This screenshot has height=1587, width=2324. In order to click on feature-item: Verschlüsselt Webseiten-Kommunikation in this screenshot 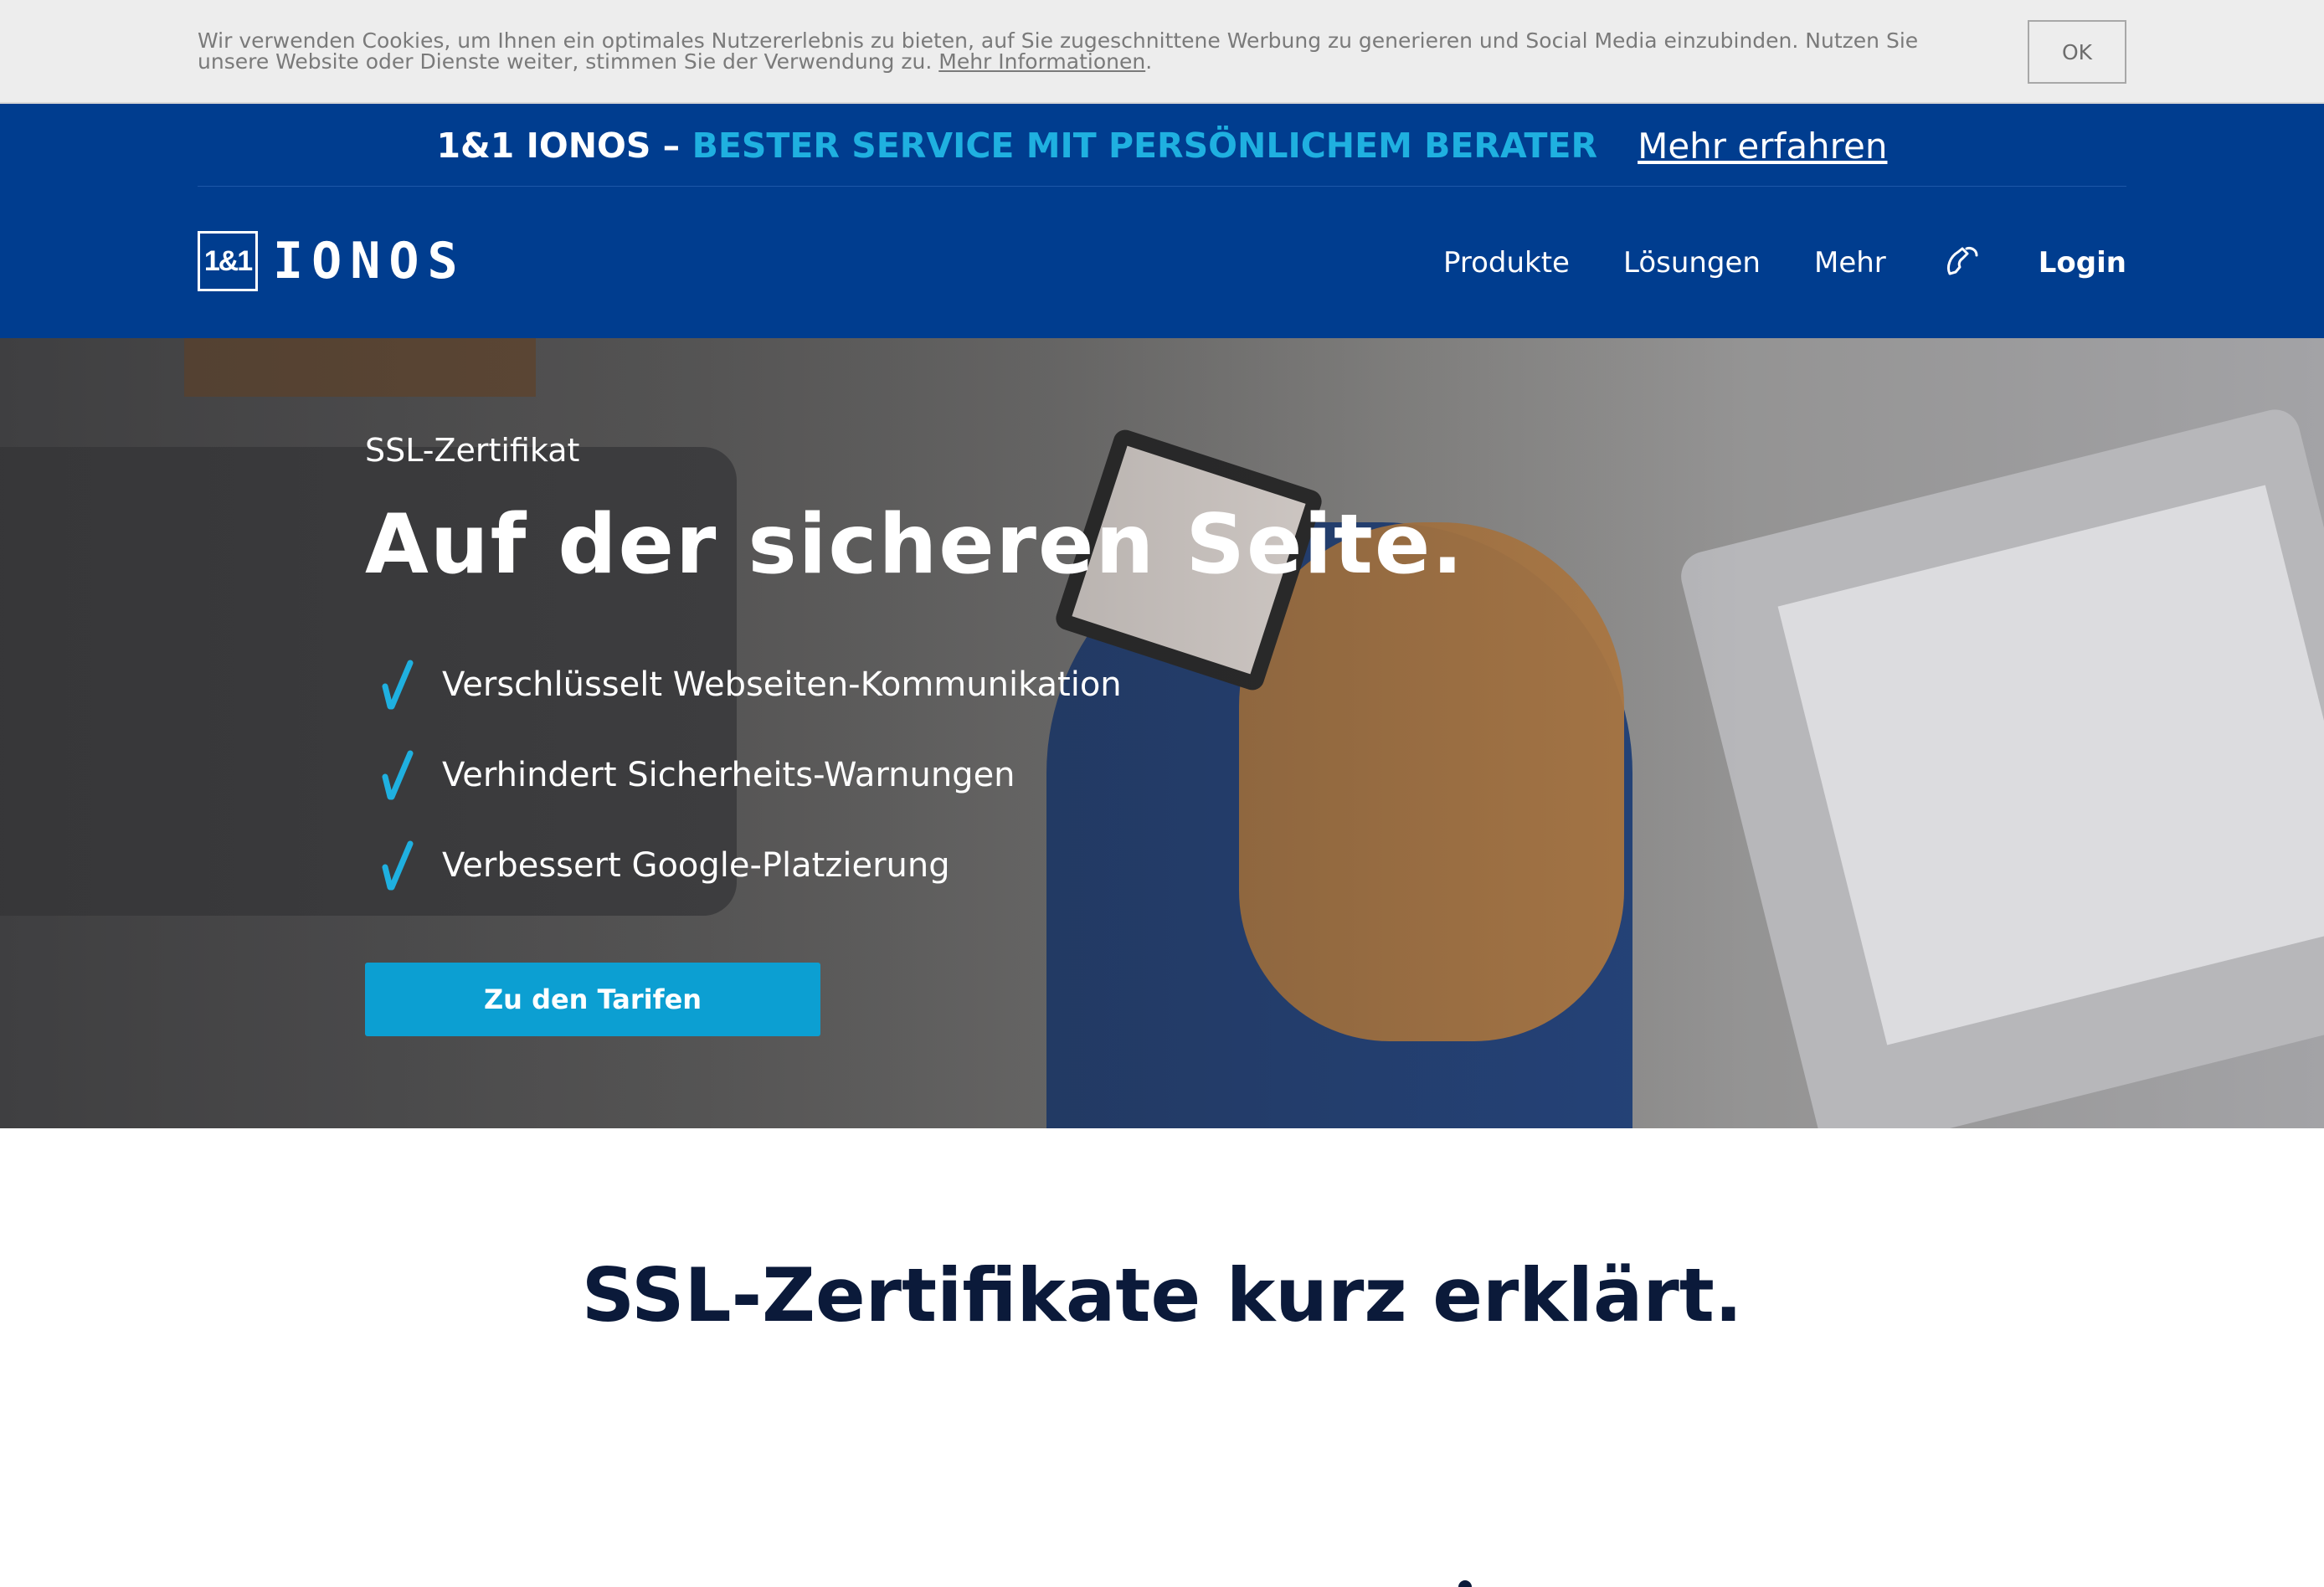, I will do `click(752, 684)`.